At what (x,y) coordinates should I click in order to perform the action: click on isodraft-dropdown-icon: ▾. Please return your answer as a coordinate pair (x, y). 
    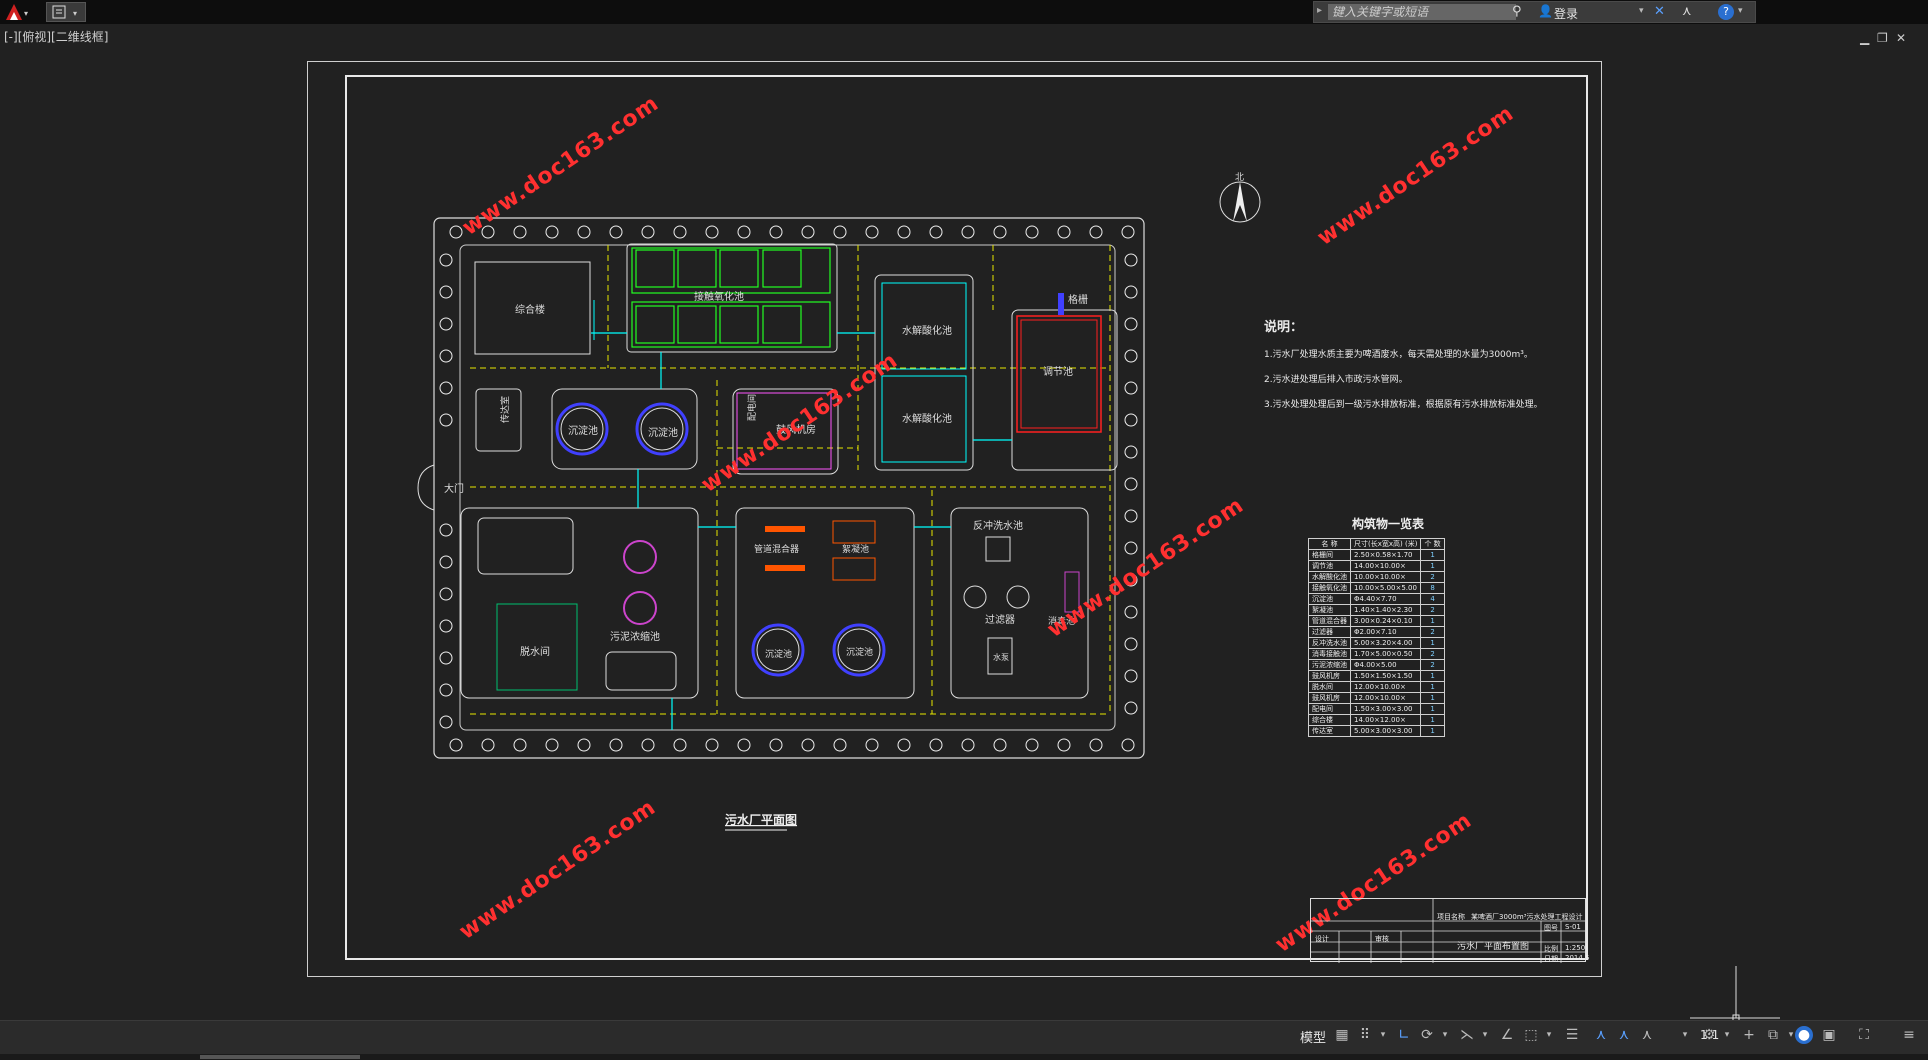
    Looking at the image, I should click on (1485, 1035).